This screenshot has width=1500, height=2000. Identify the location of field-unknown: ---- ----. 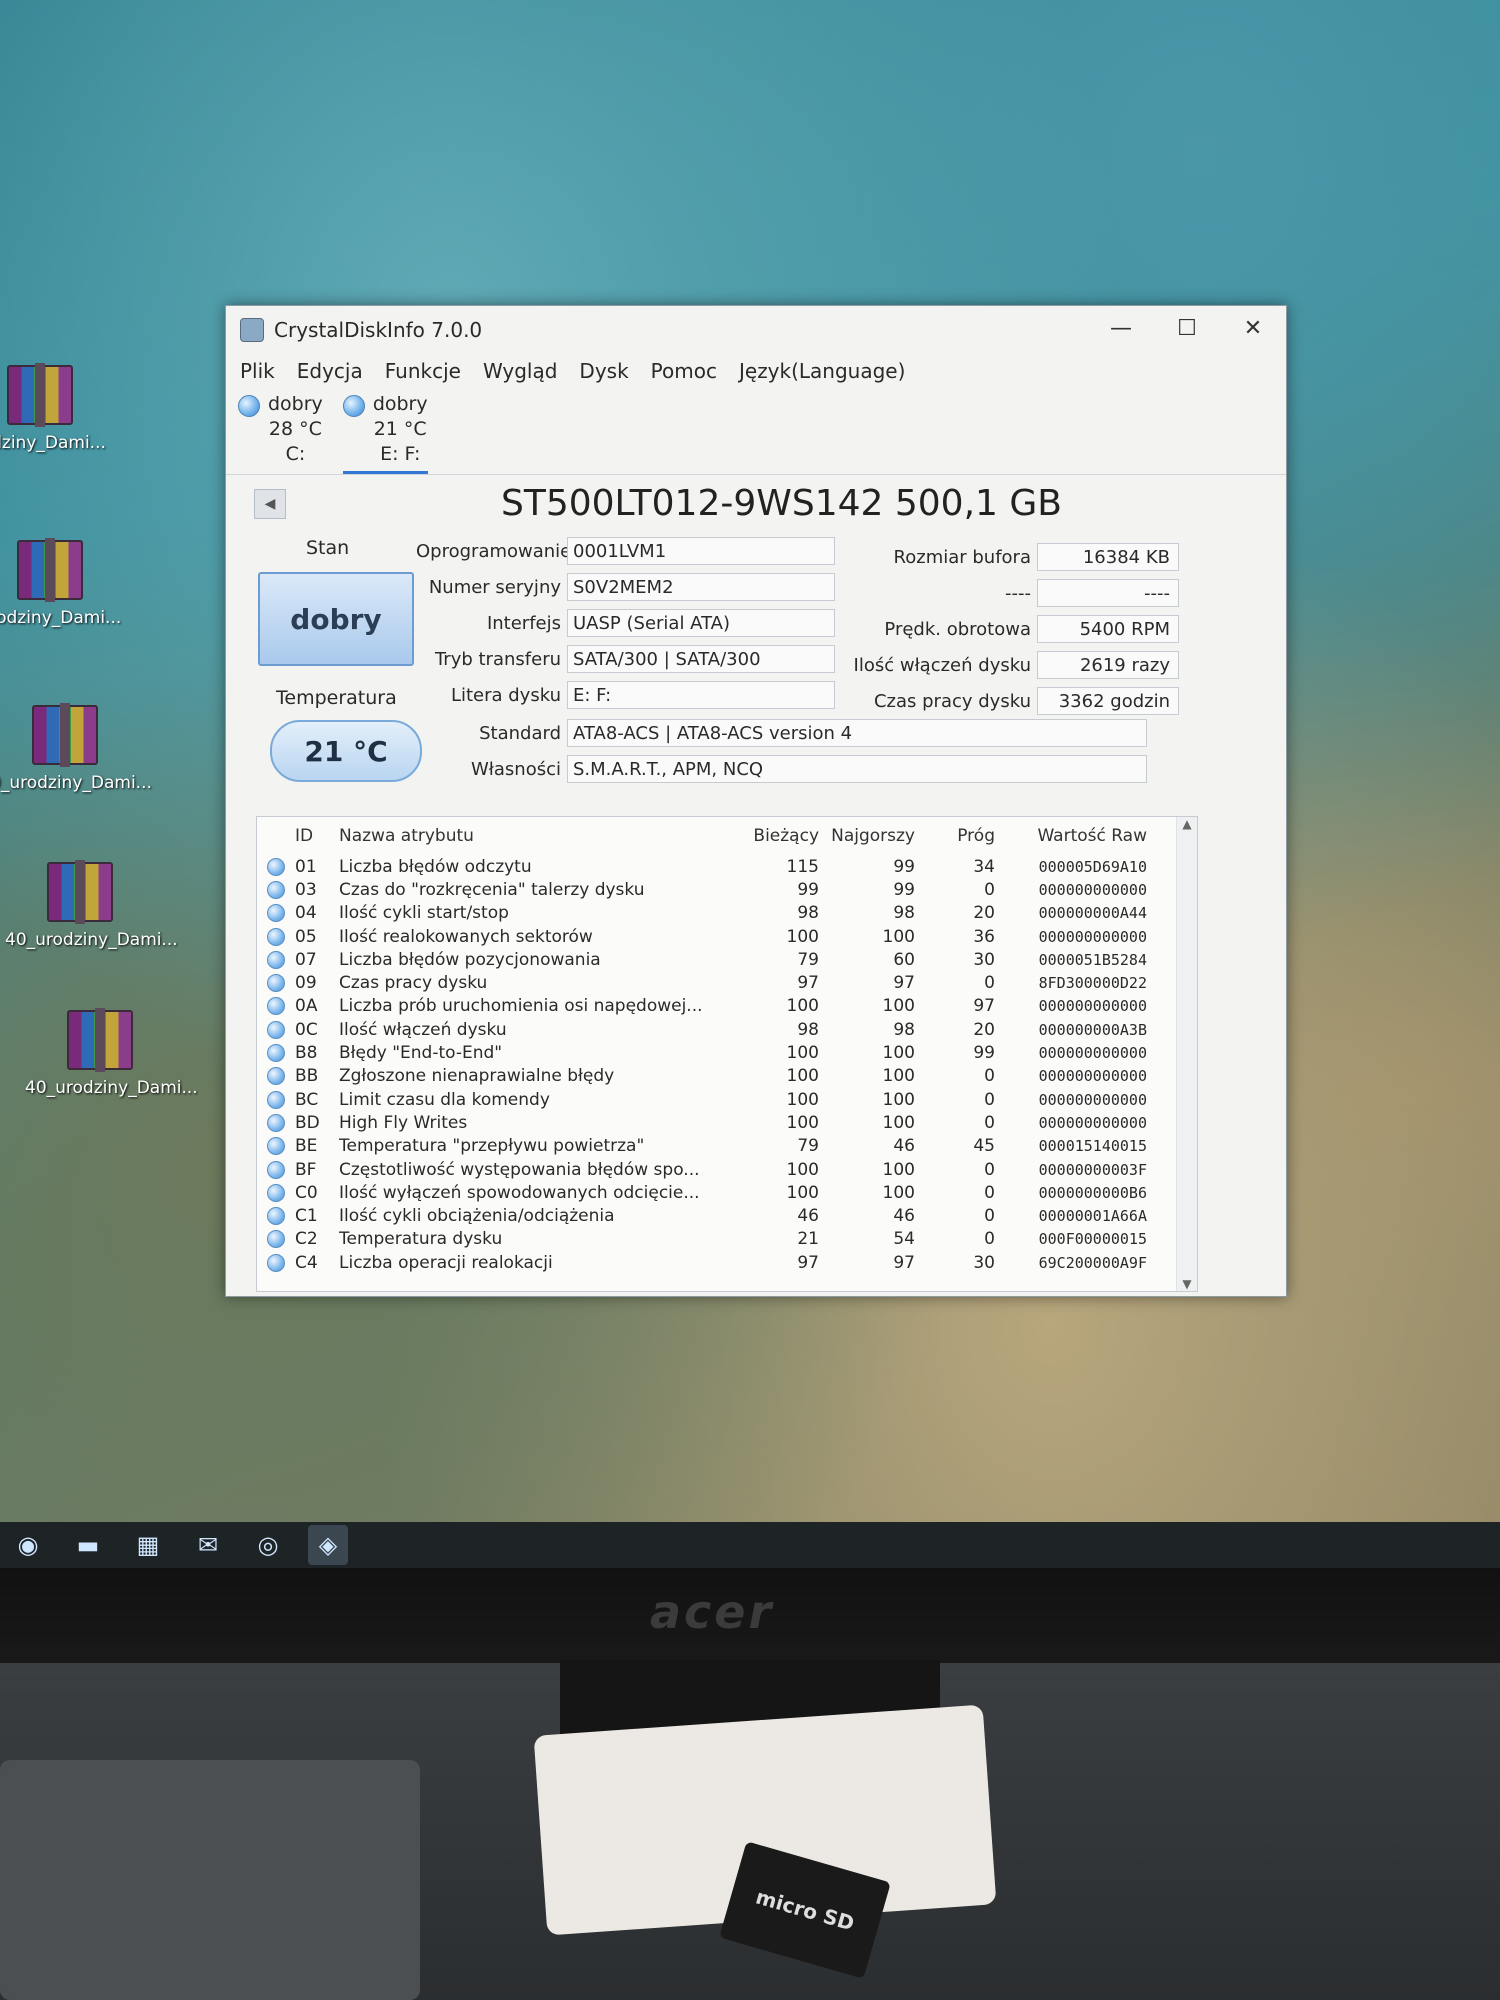
(1015, 593).